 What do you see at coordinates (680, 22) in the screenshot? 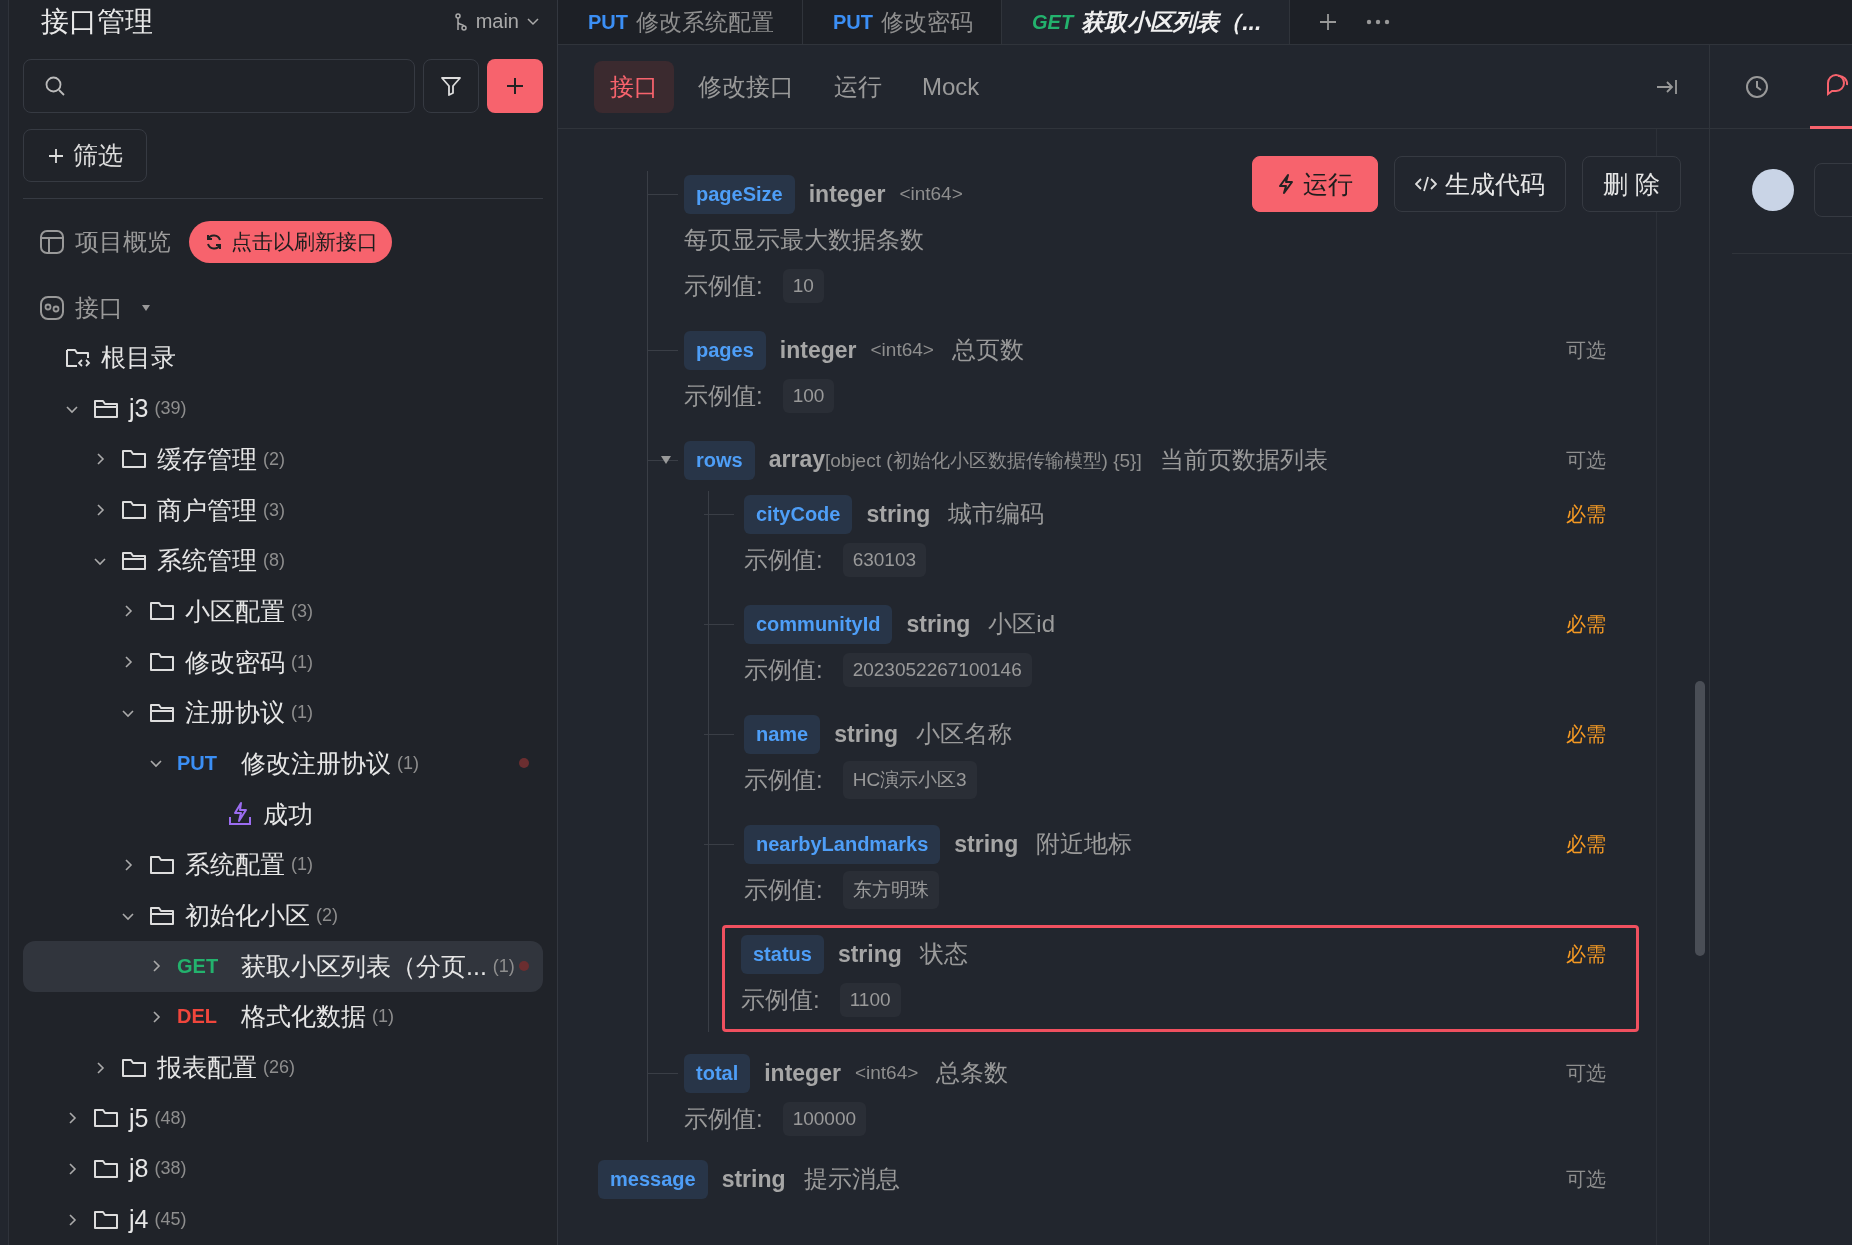
I see `file-tab: PUT 修改系统配置` at bounding box center [680, 22].